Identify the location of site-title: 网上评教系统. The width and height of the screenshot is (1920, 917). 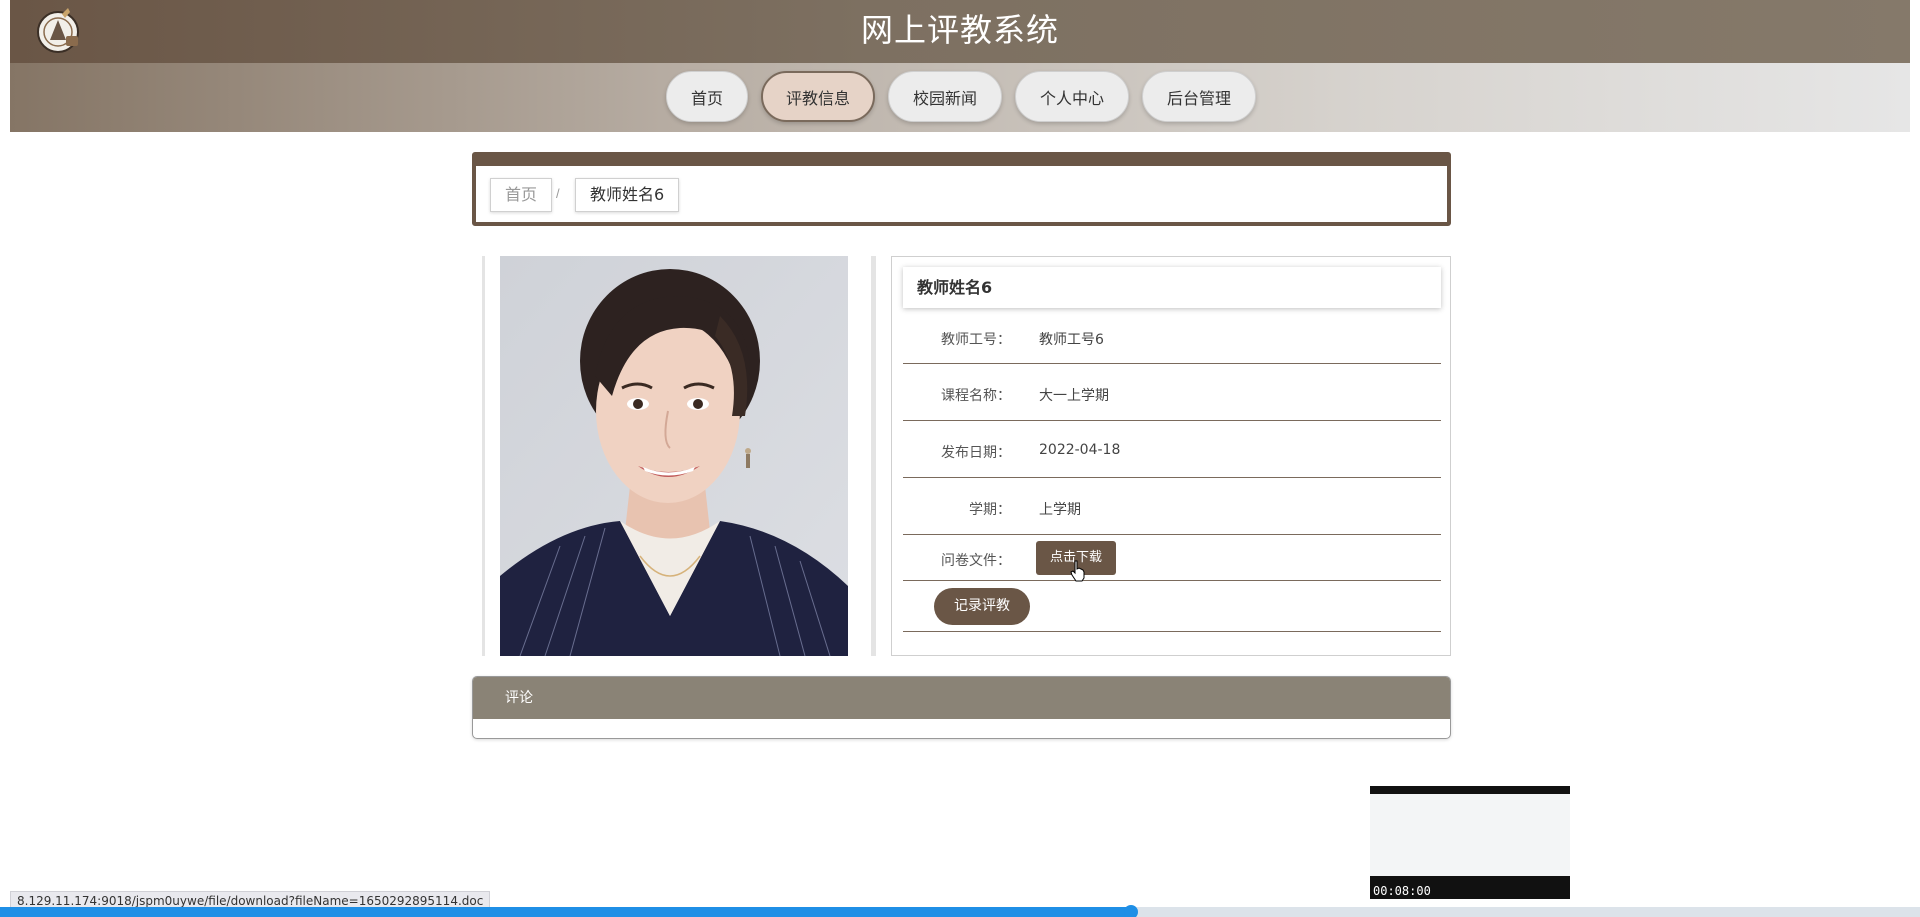
(959, 30).